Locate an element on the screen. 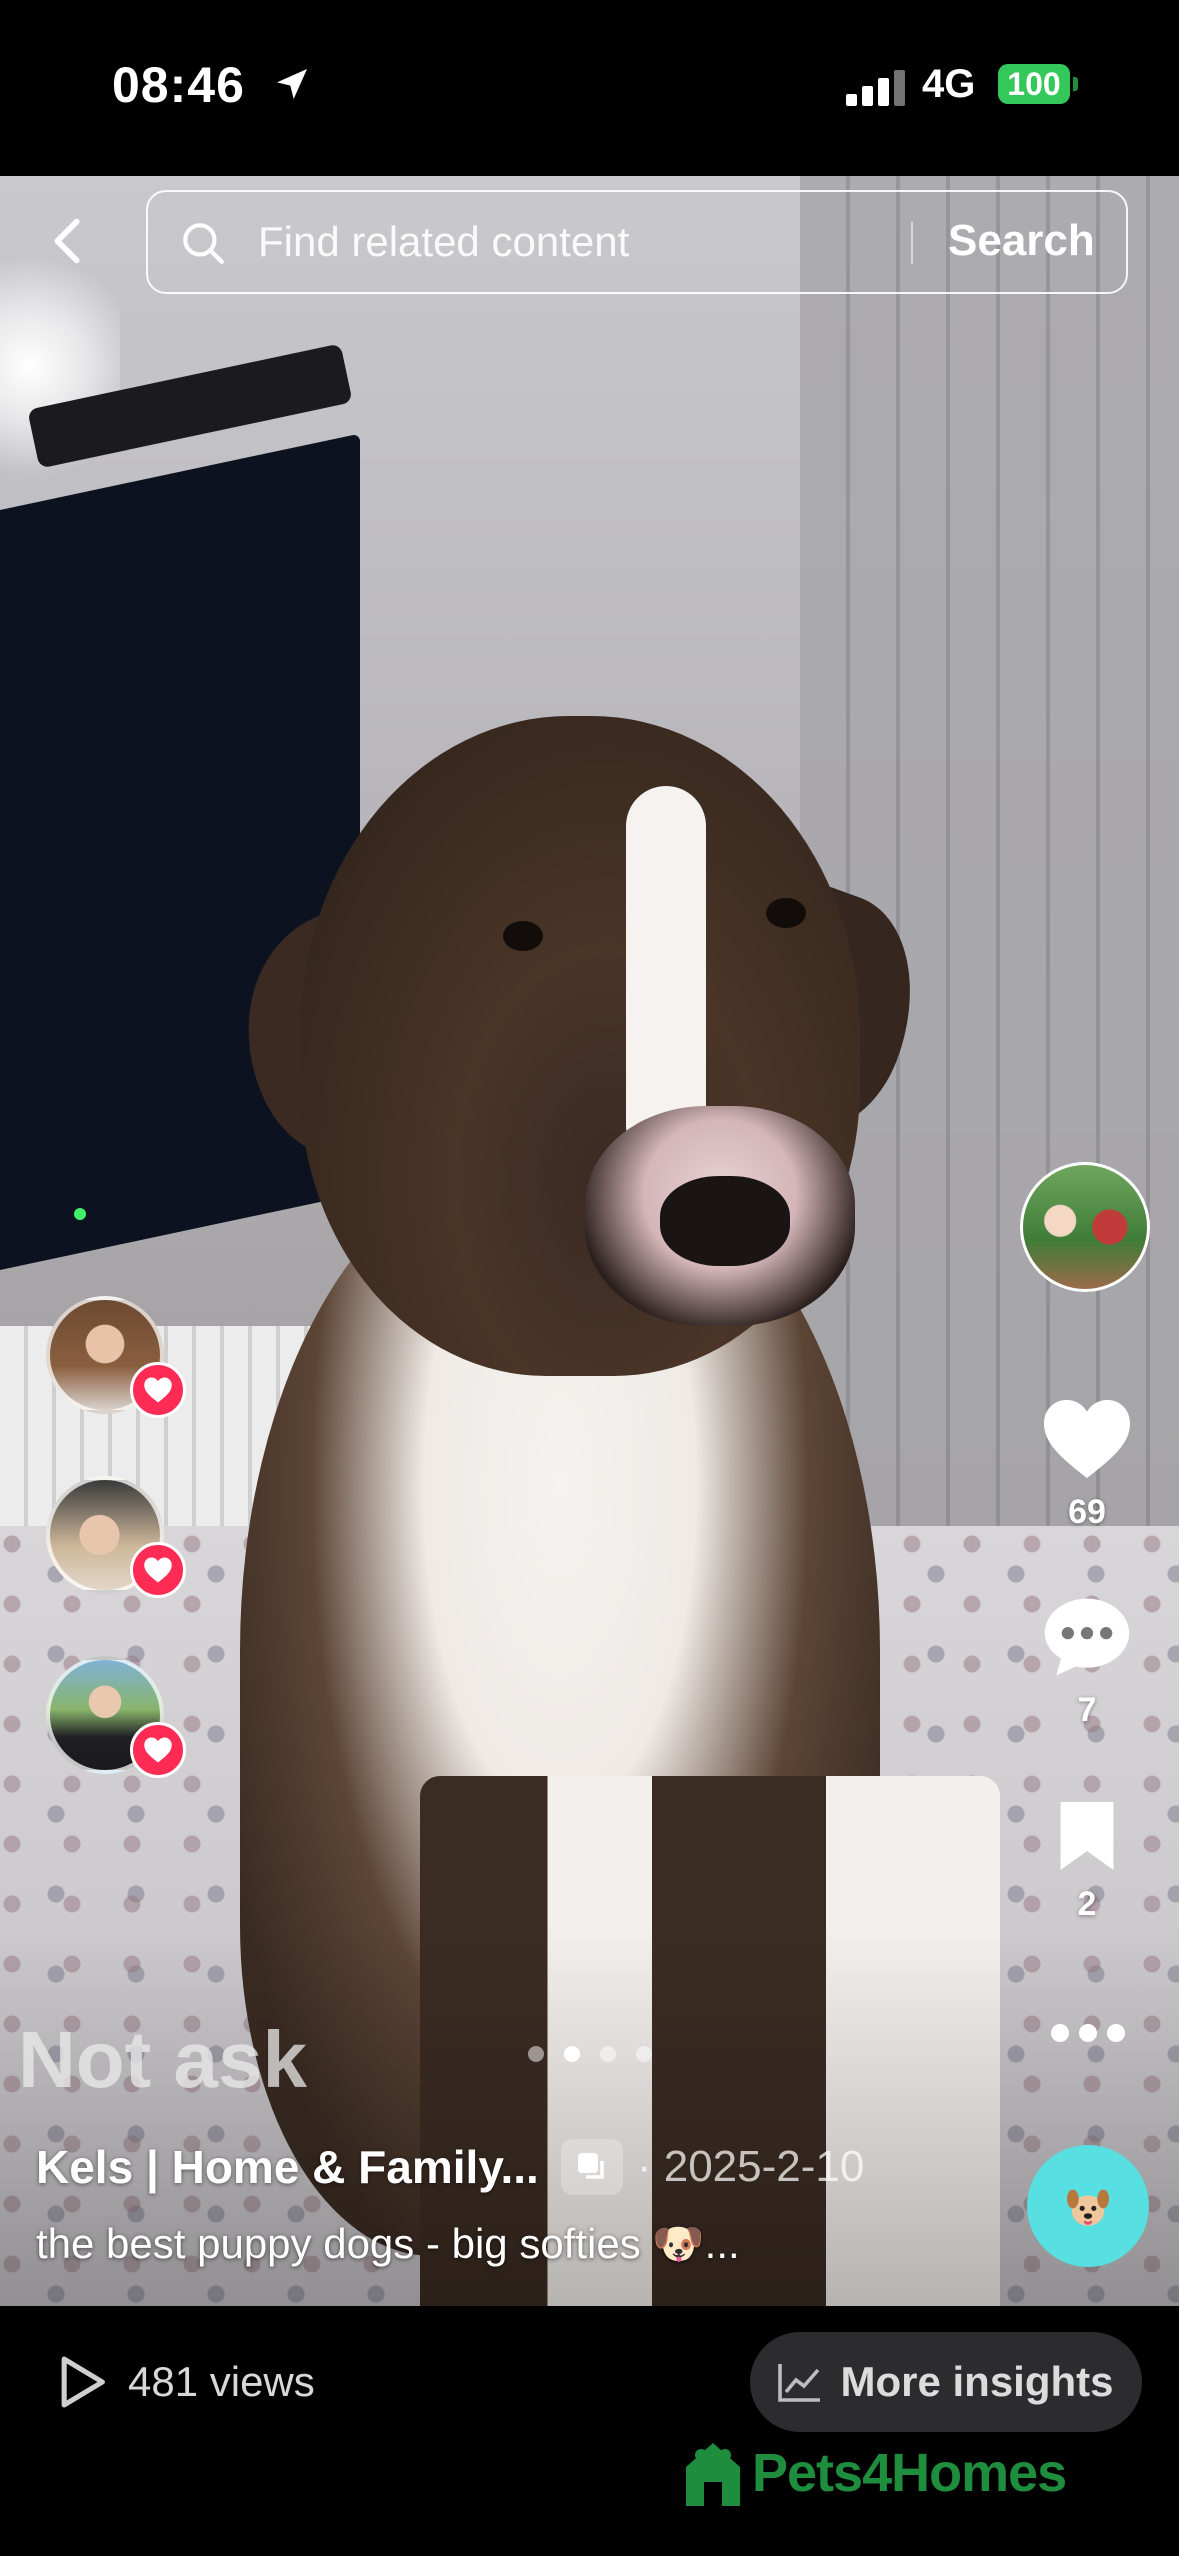  creator-avatar is located at coordinates (1085, 1227).